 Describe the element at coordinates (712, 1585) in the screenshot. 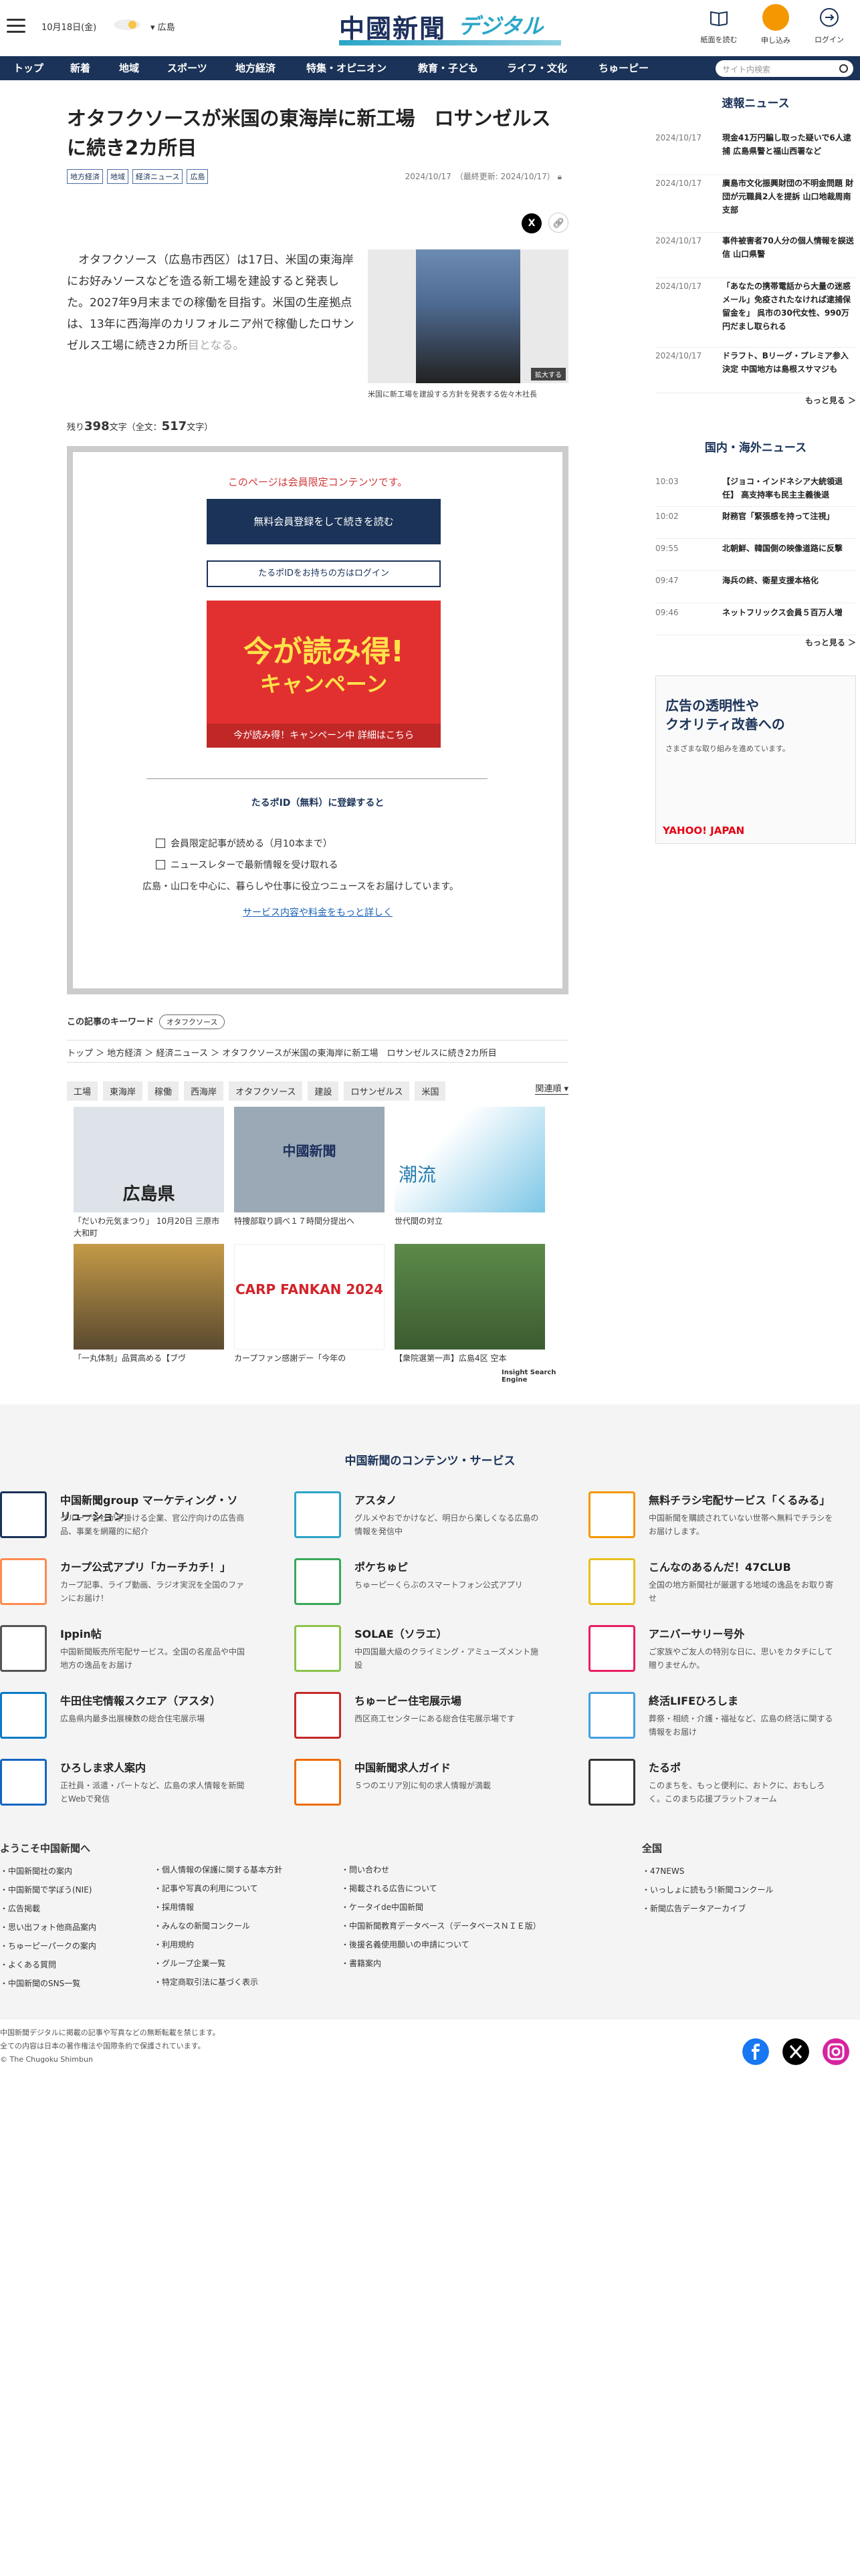

I see `service-item: こんなのあるんだ！47CLUB 全国の地方新聞社が厳選する地域の逸品をお取り寄せ` at that location.